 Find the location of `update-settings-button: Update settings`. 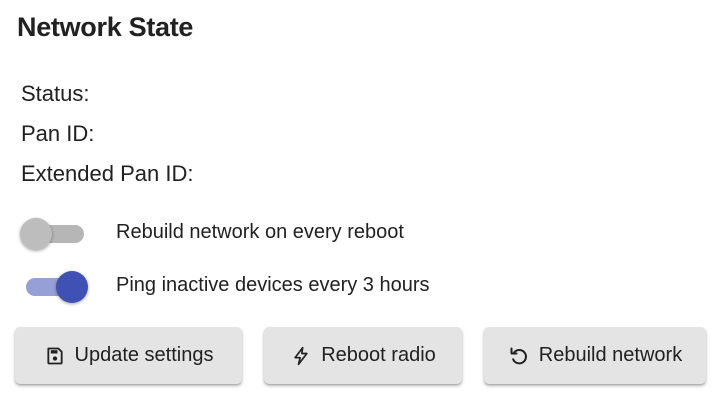

update-settings-button: Update settings is located at coordinates (128, 355).